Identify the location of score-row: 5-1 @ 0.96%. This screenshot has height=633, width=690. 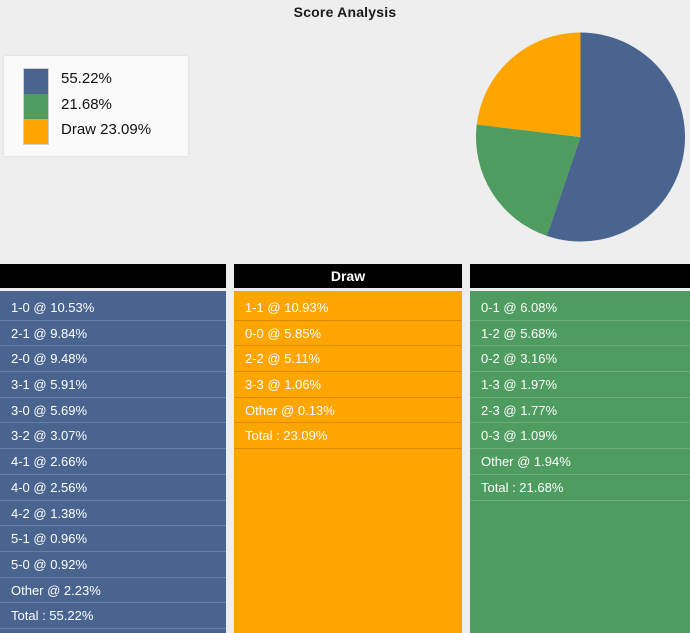
(113, 539).